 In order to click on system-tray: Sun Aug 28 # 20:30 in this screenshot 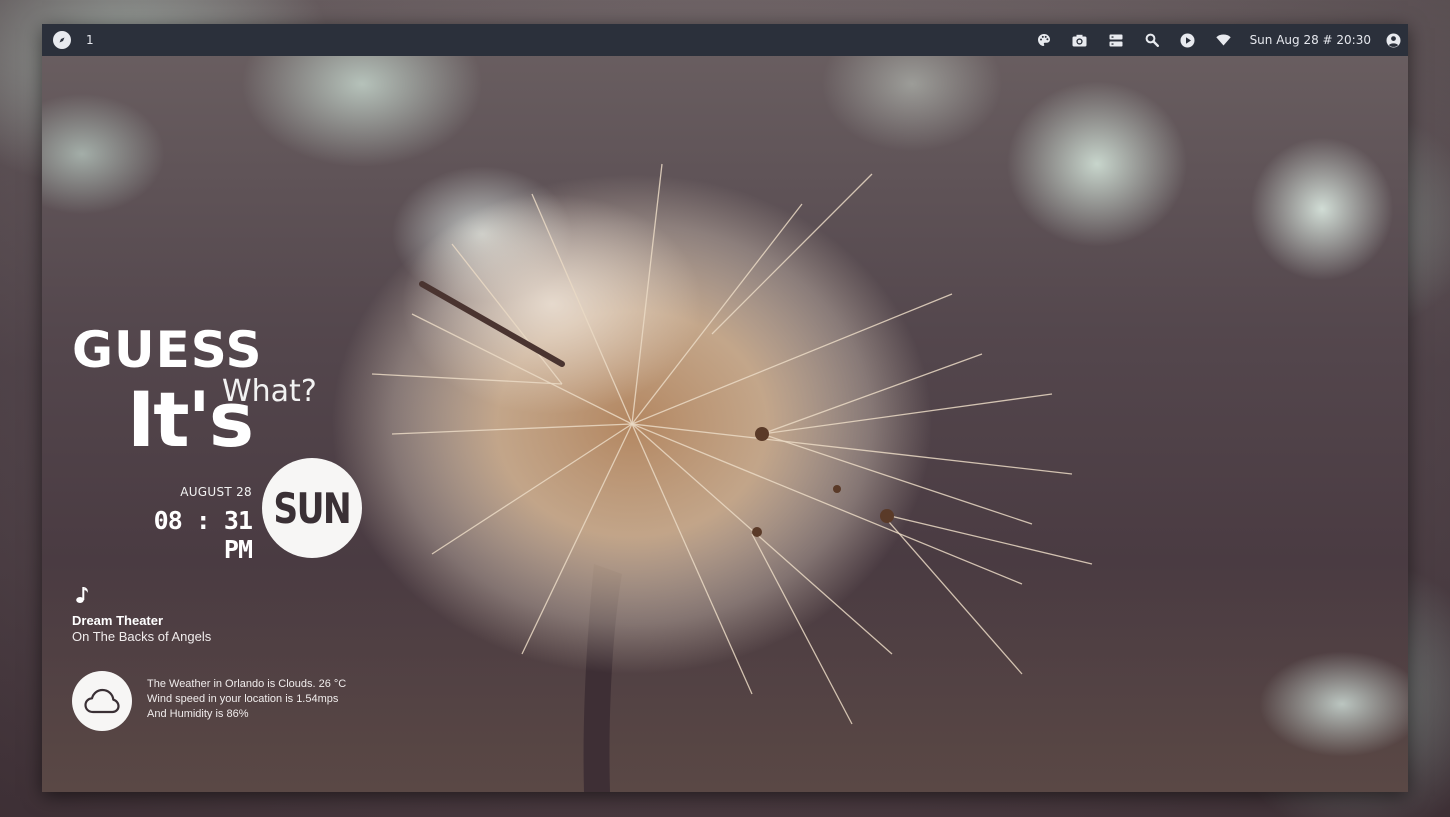, I will do `click(1217, 40)`.